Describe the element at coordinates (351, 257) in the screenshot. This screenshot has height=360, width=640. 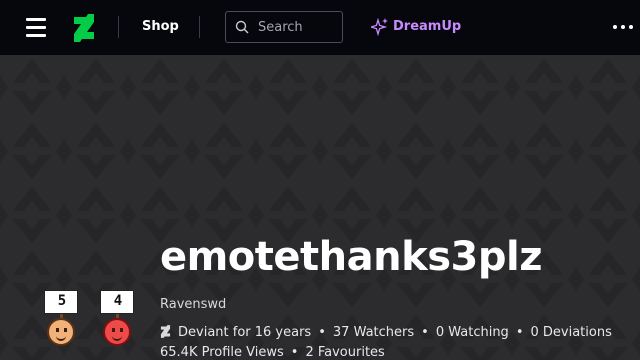
I see `profile-username: emotethanks3plz` at that location.